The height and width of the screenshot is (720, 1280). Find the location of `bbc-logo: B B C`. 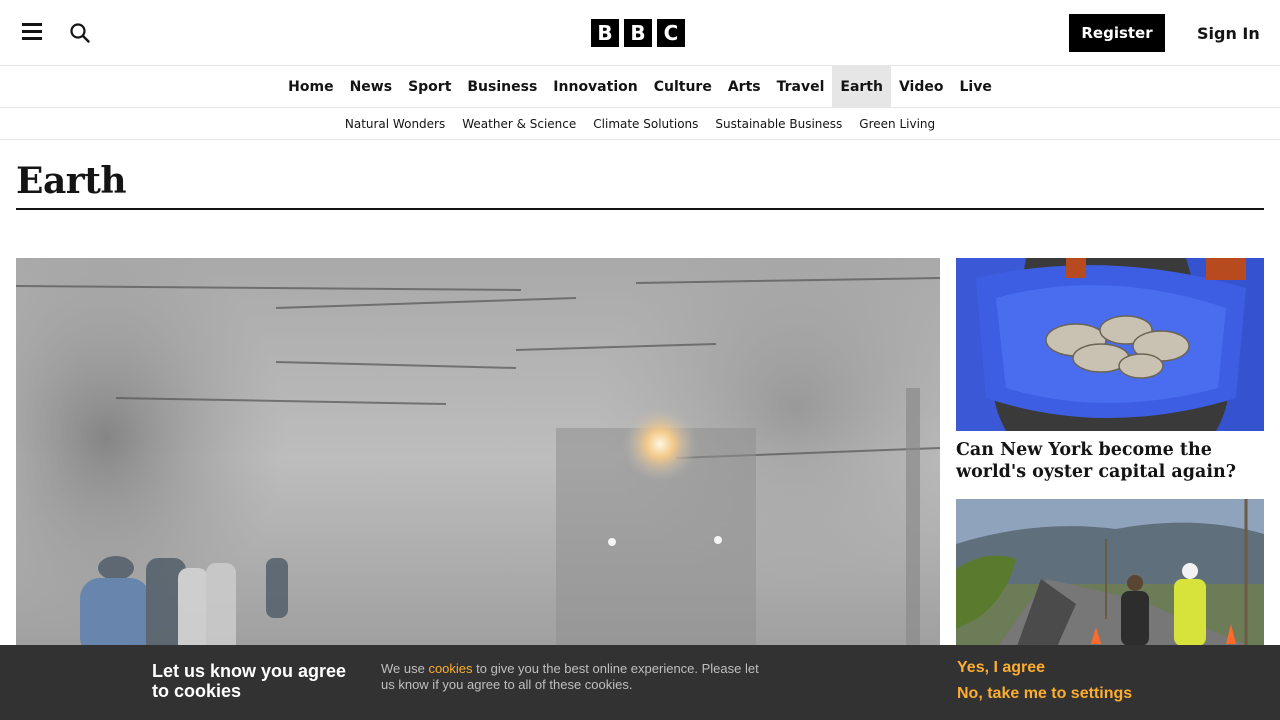

bbc-logo: B B C is located at coordinates (638, 33).